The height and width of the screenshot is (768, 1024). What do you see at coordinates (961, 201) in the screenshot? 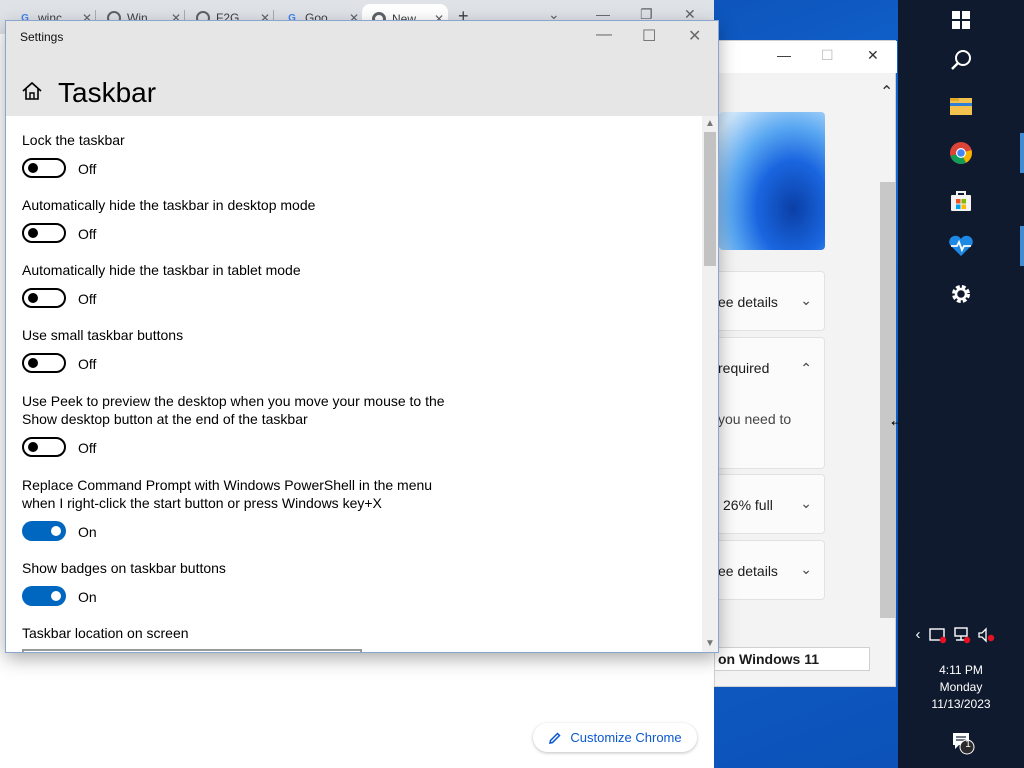
I see `microsoft-store-icon` at bounding box center [961, 201].